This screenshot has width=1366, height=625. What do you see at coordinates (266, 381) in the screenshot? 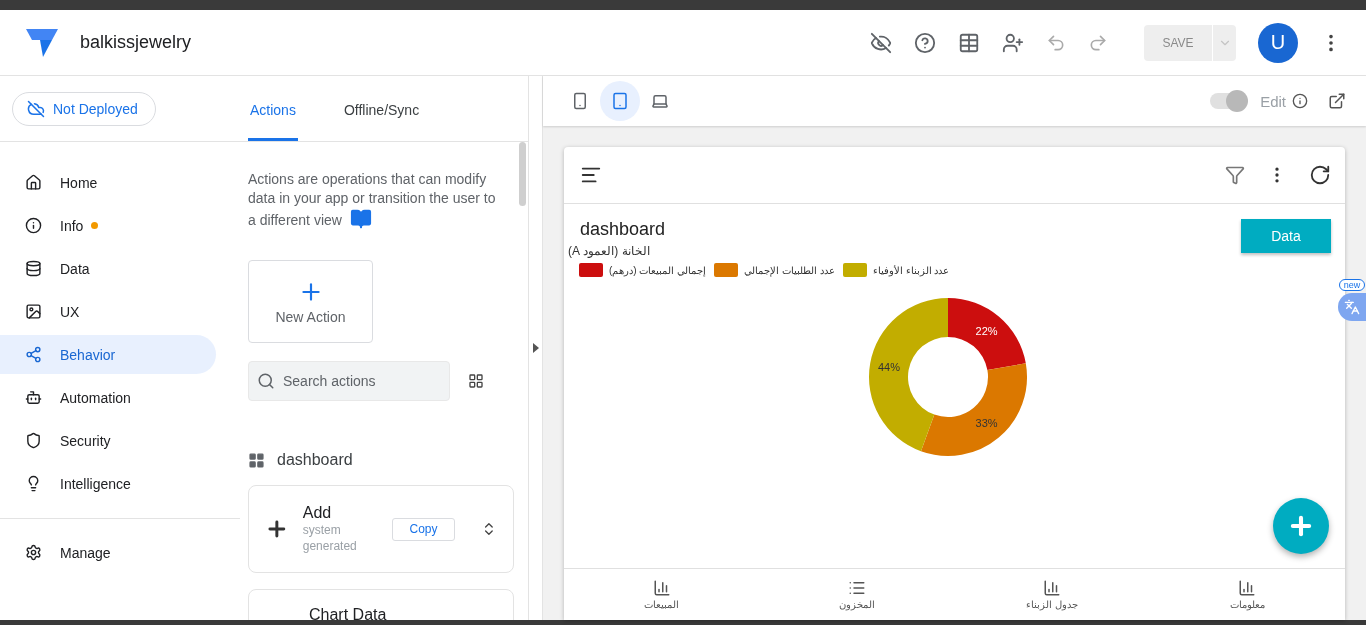
I see `search-icon` at bounding box center [266, 381].